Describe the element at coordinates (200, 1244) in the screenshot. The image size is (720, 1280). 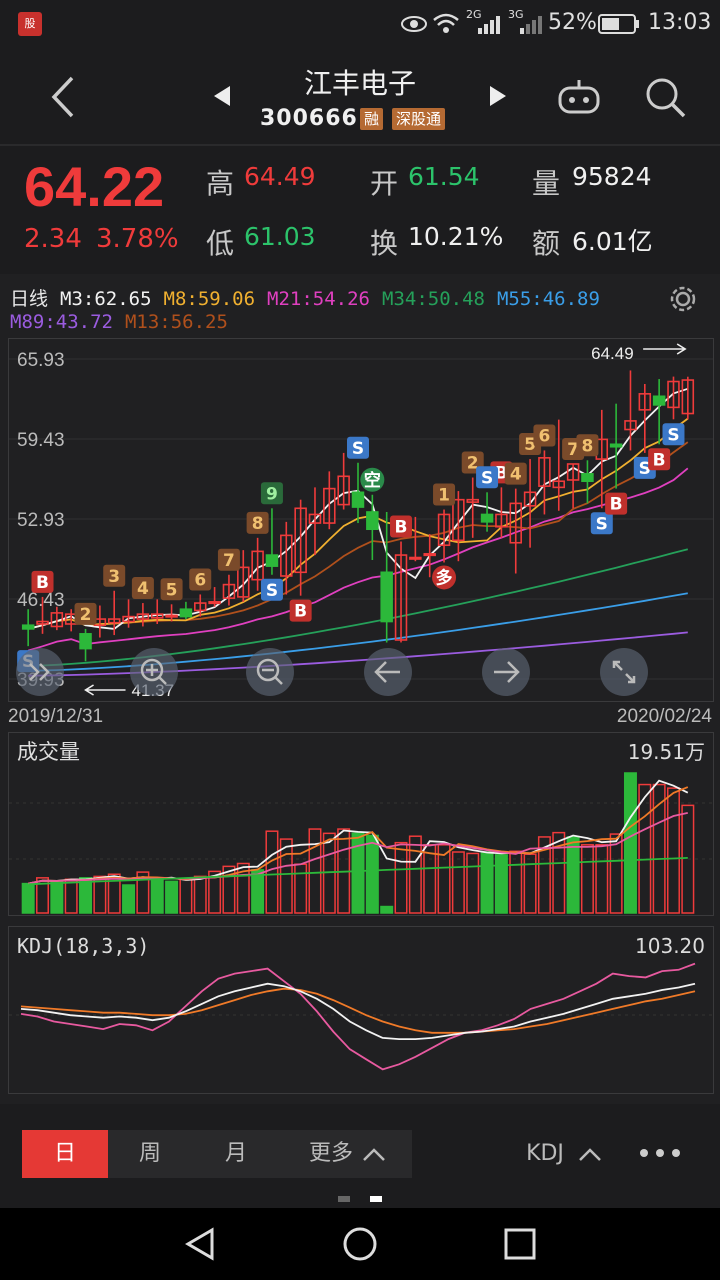
I see `nav-back-icon` at that location.